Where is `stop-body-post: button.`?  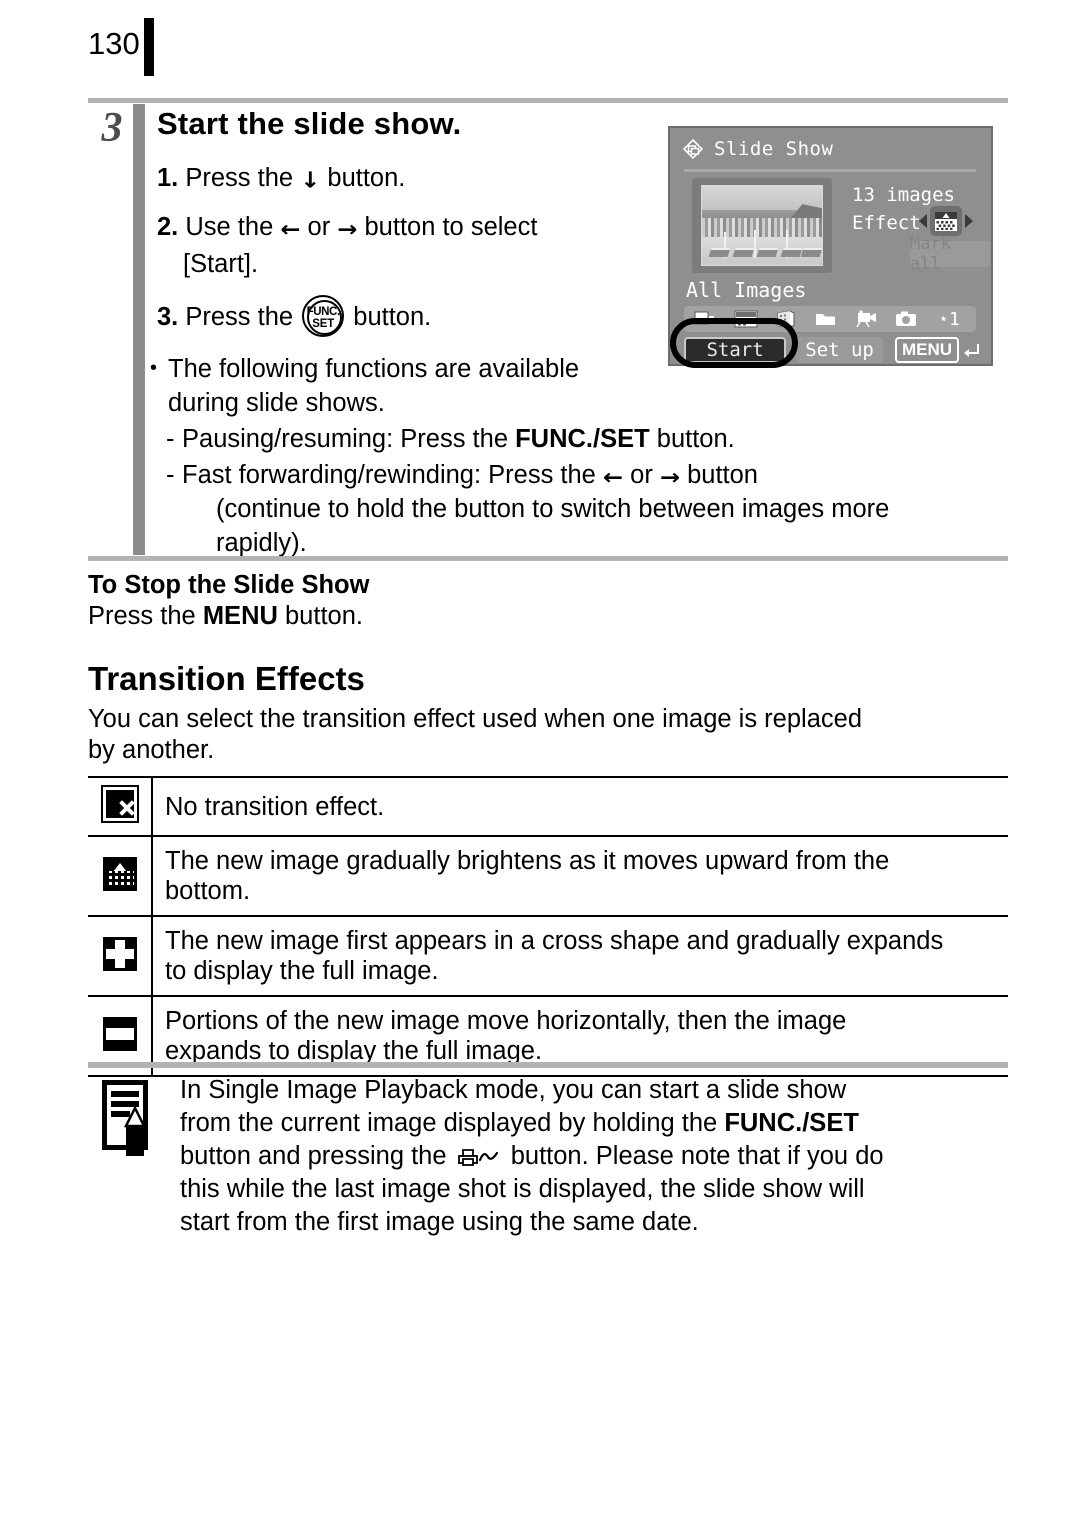 stop-body-post: button. is located at coordinates (320, 616).